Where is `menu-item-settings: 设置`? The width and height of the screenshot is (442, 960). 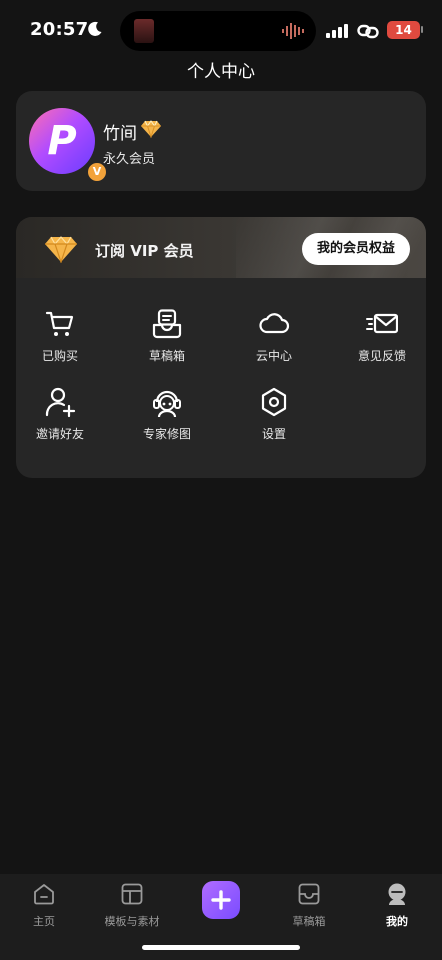
menu-item-settings: 设置 is located at coordinates (274, 414).